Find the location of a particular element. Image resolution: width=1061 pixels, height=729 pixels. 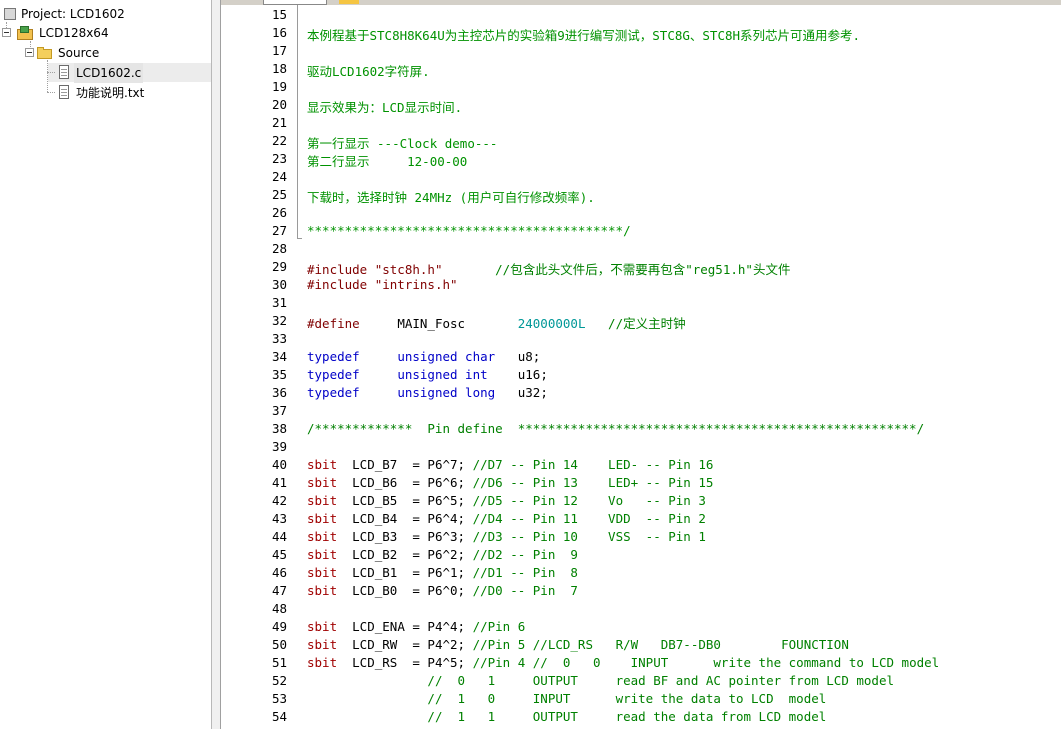

code-token: unsigned long is located at coordinates (446, 392).